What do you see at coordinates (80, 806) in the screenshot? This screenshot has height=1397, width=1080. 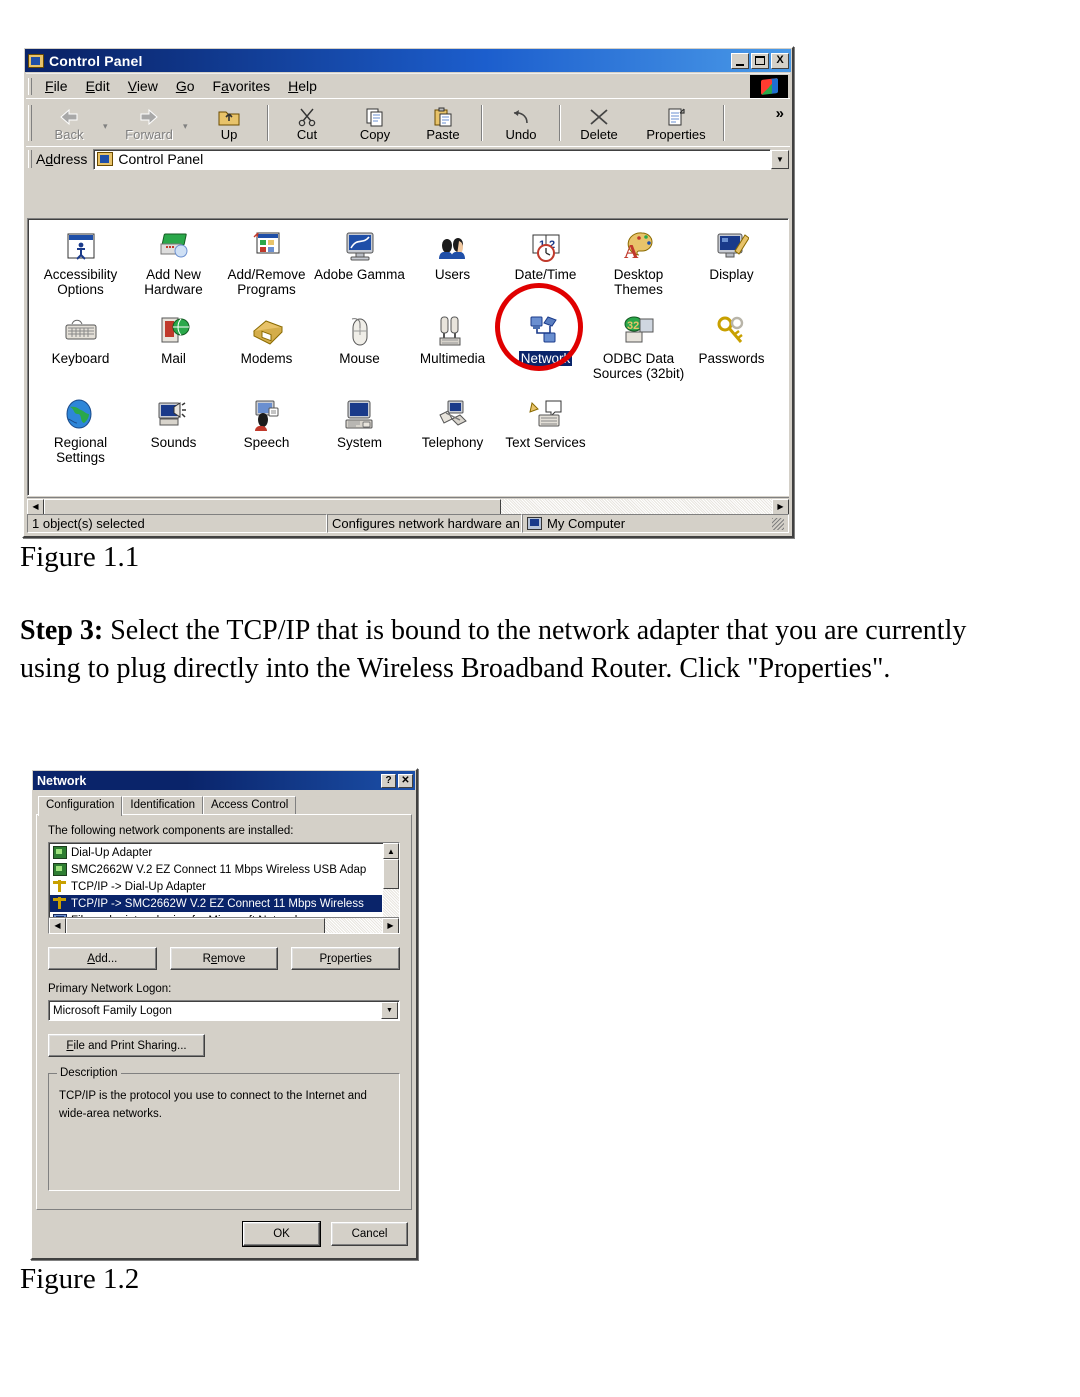 I see `tab-configuration: Configuration` at bounding box center [80, 806].